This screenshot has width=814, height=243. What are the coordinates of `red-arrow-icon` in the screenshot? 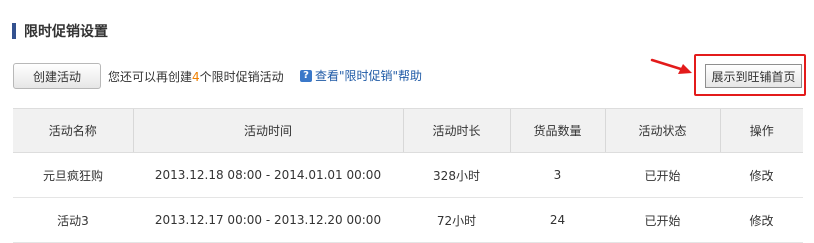 It's located at (671, 66).